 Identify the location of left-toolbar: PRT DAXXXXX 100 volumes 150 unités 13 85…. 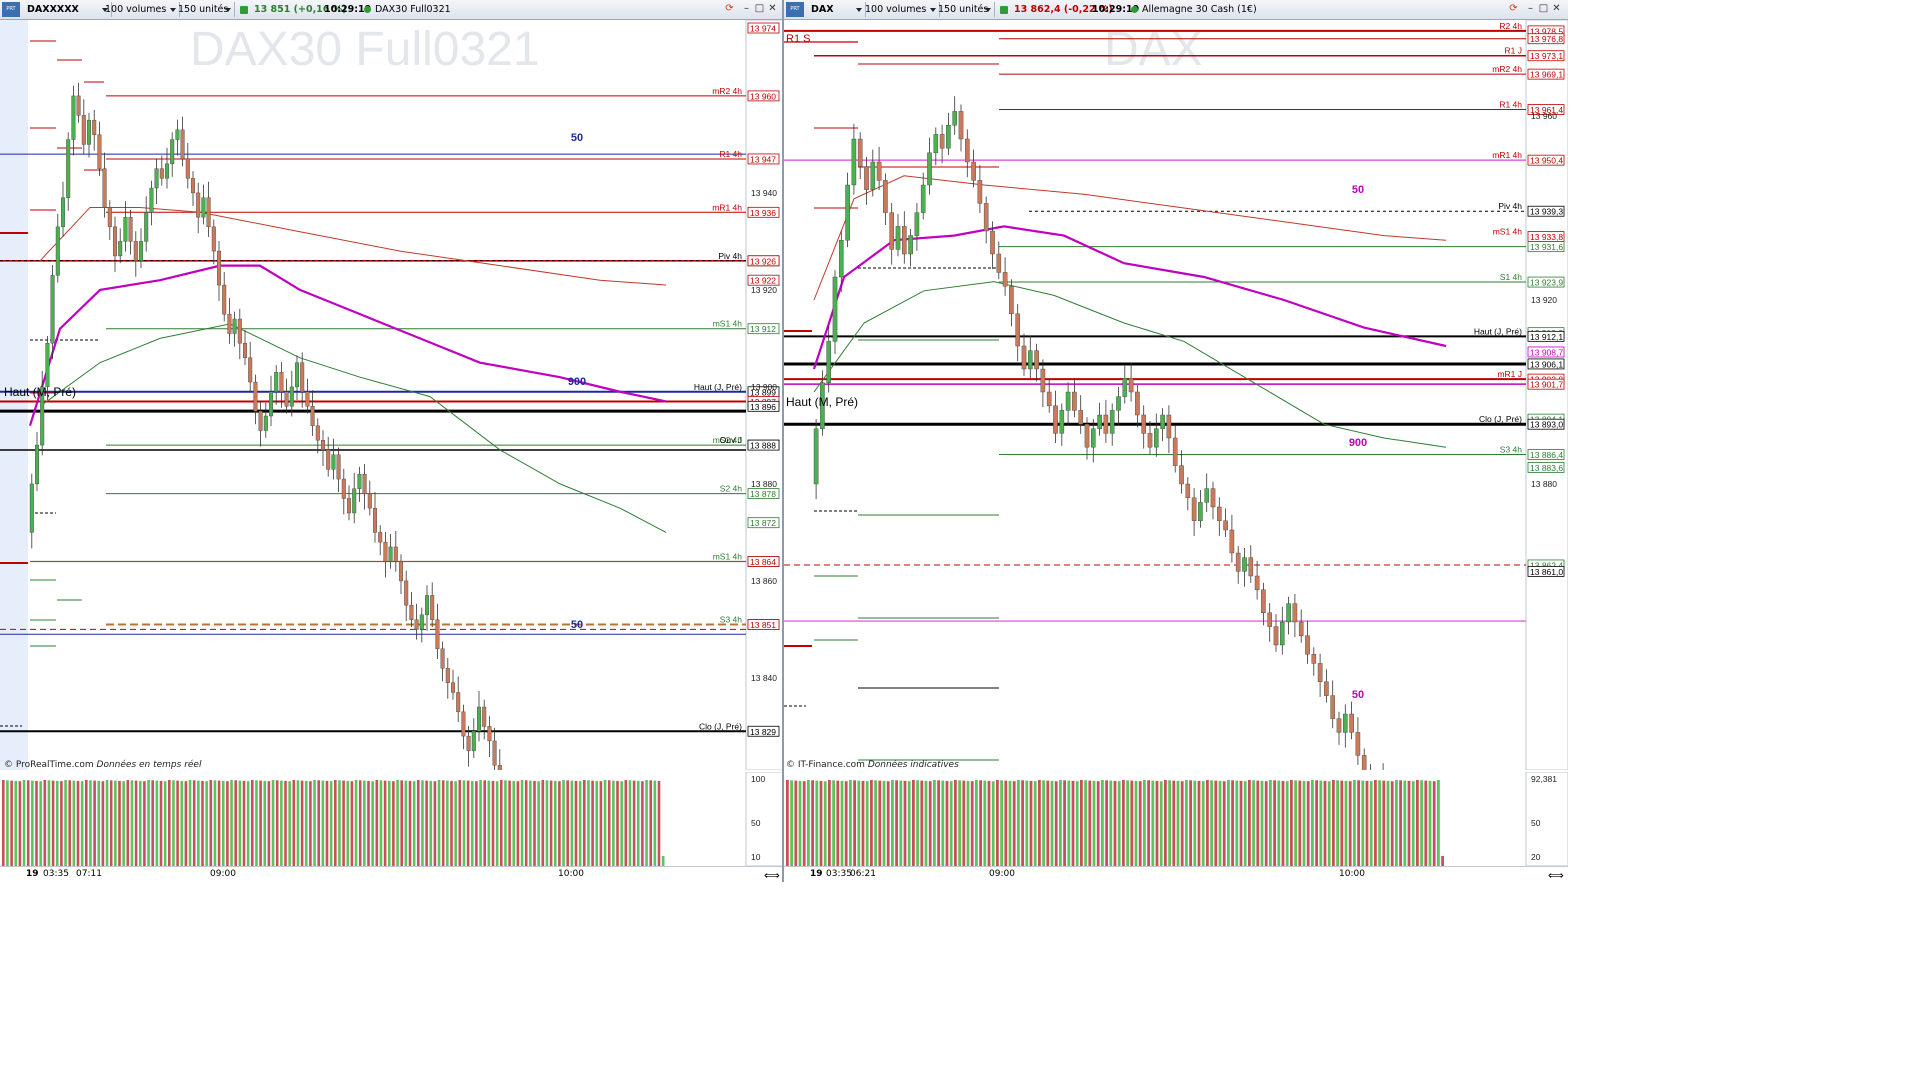
(391, 10).